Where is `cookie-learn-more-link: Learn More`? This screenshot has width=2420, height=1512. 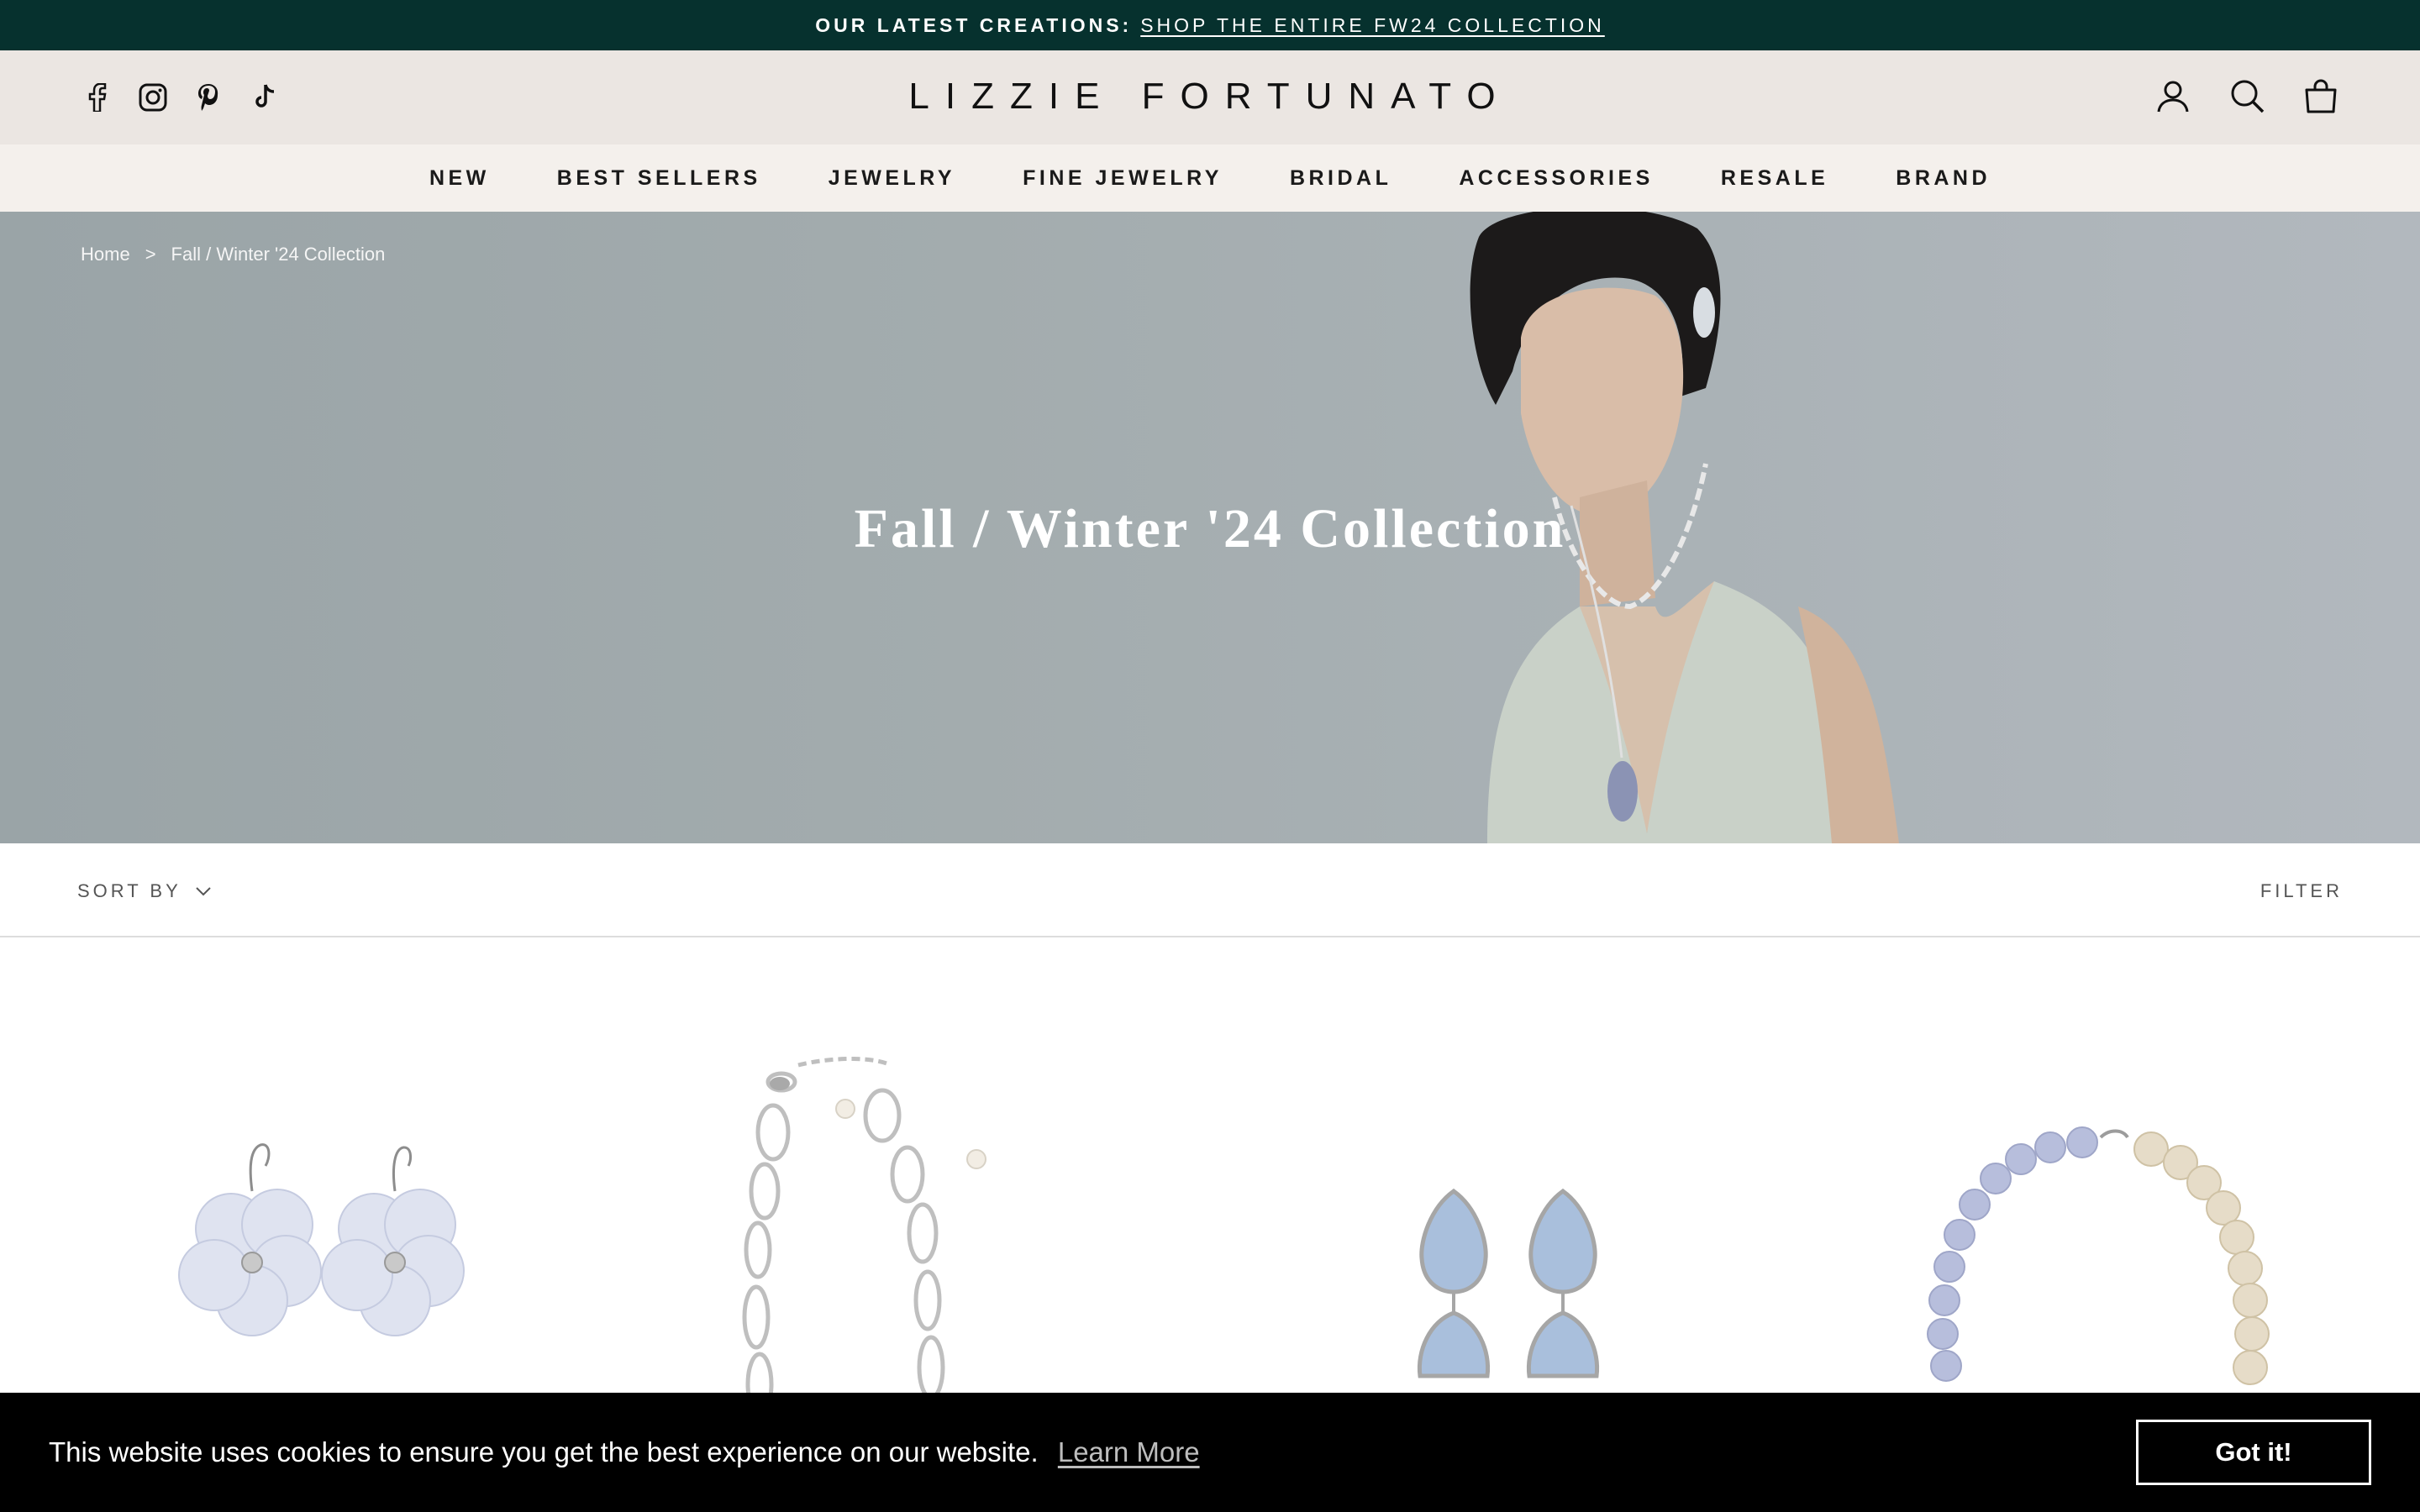
cookie-learn-more-link: Learn More is located at coordinates (1129, 1451).